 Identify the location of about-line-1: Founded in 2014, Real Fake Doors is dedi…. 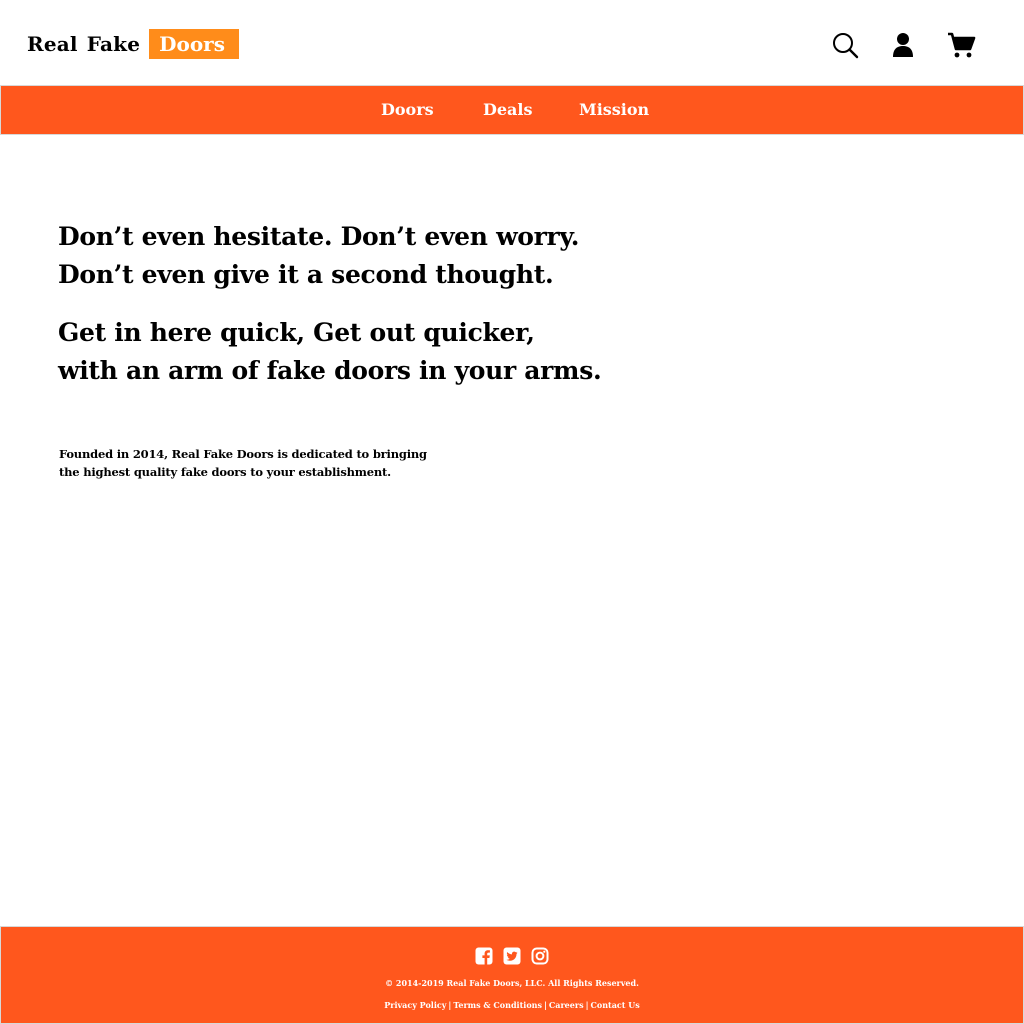
(243, 454).